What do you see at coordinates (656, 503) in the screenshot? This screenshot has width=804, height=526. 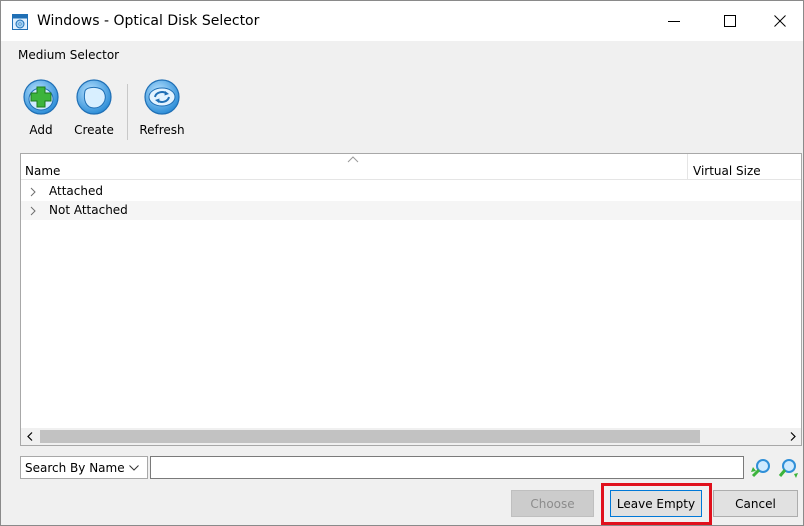 I see `leave-empty-button: Leave Empty` at bounding box center [656, 503].